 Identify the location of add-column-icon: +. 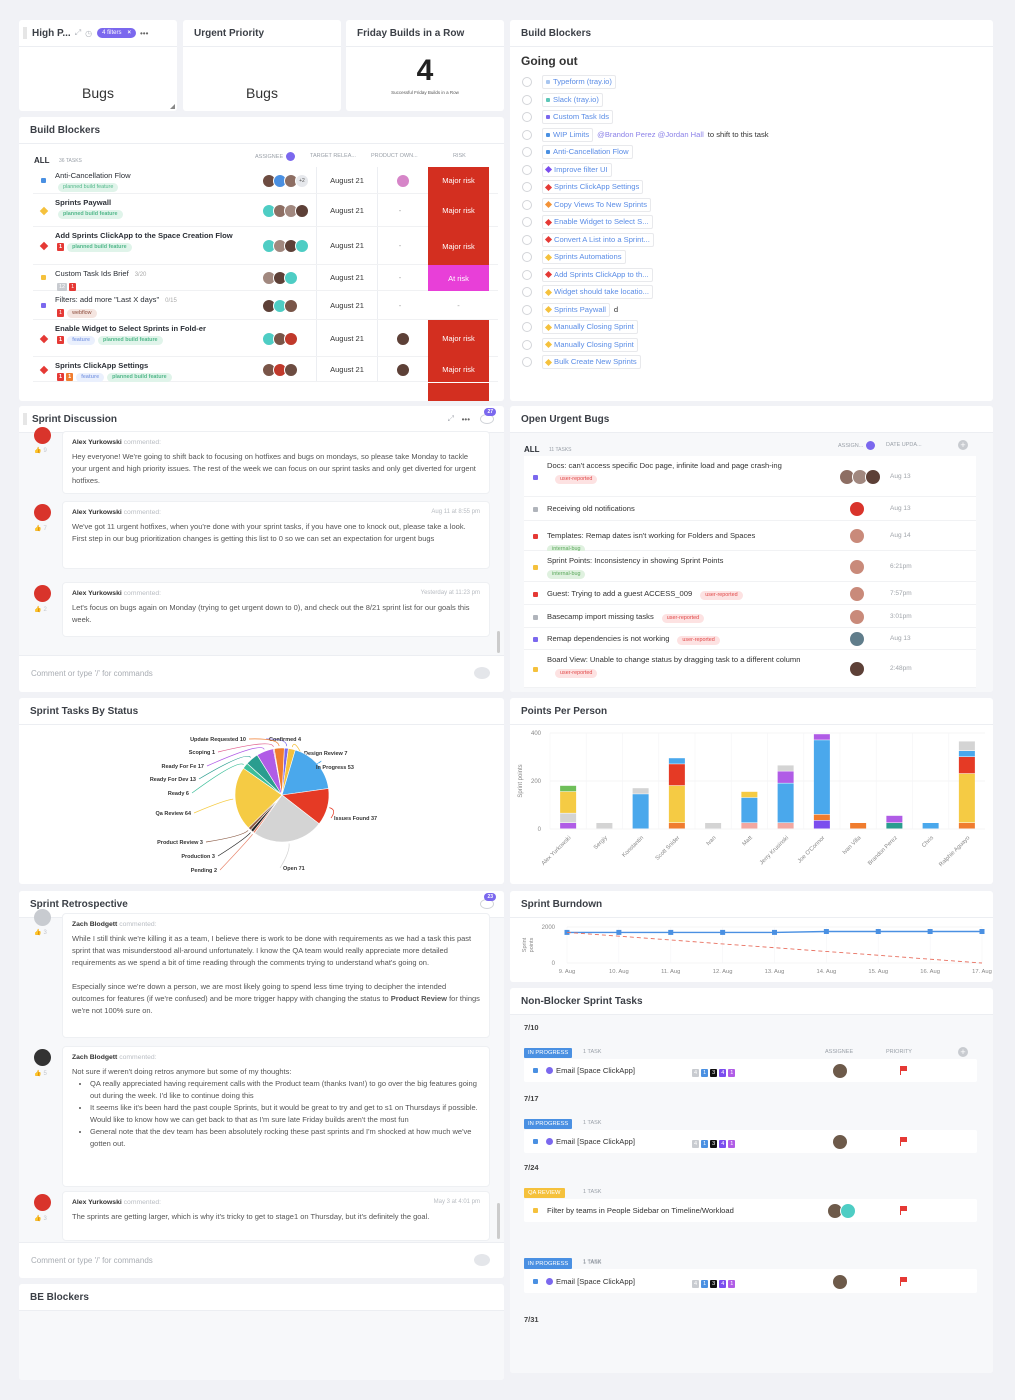
(963, 1052).